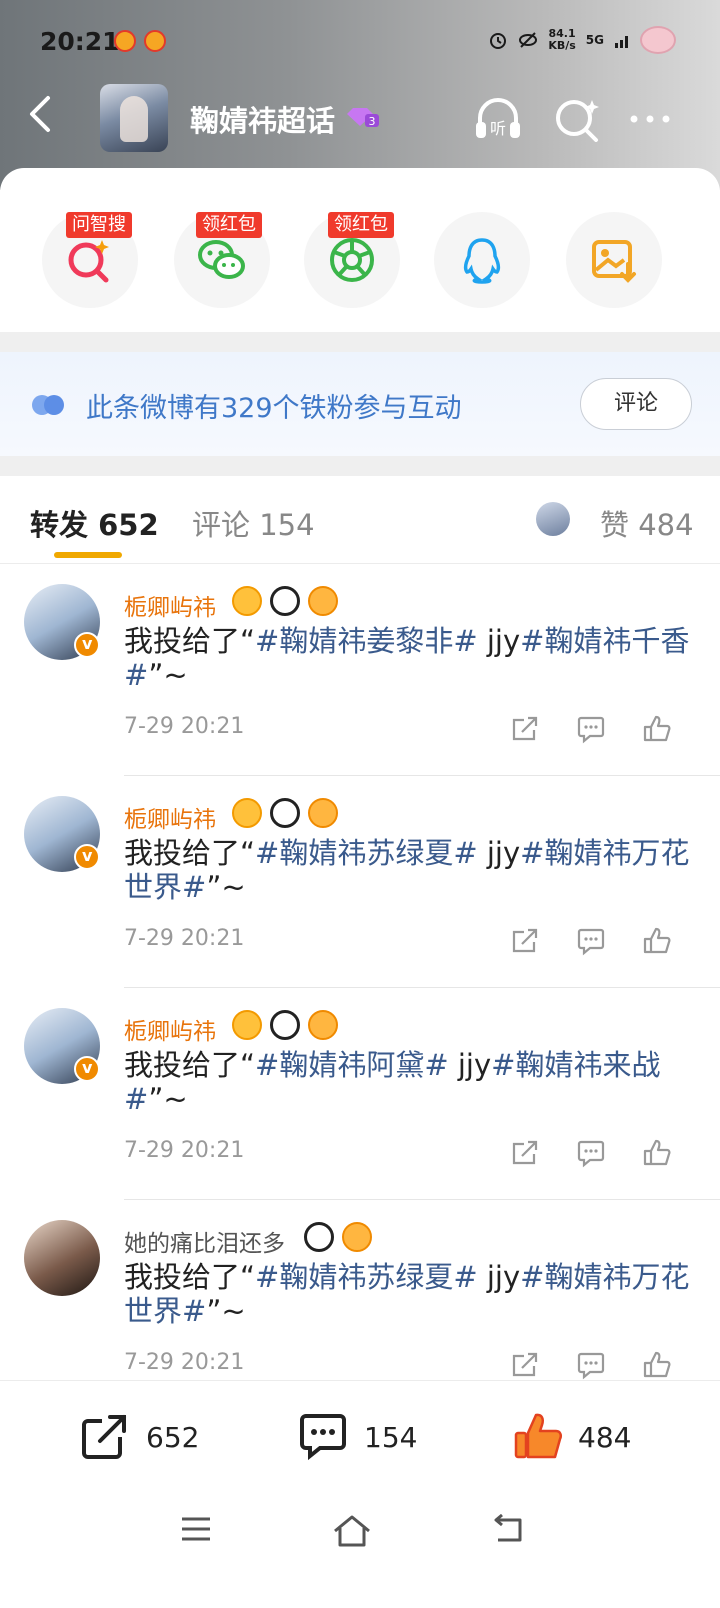 The width and height of the screenshot is (720, 1608). Describe the element at coordinates (391, 1437) in the screenshot. I see `bottom-comment-count: 154` at that location.